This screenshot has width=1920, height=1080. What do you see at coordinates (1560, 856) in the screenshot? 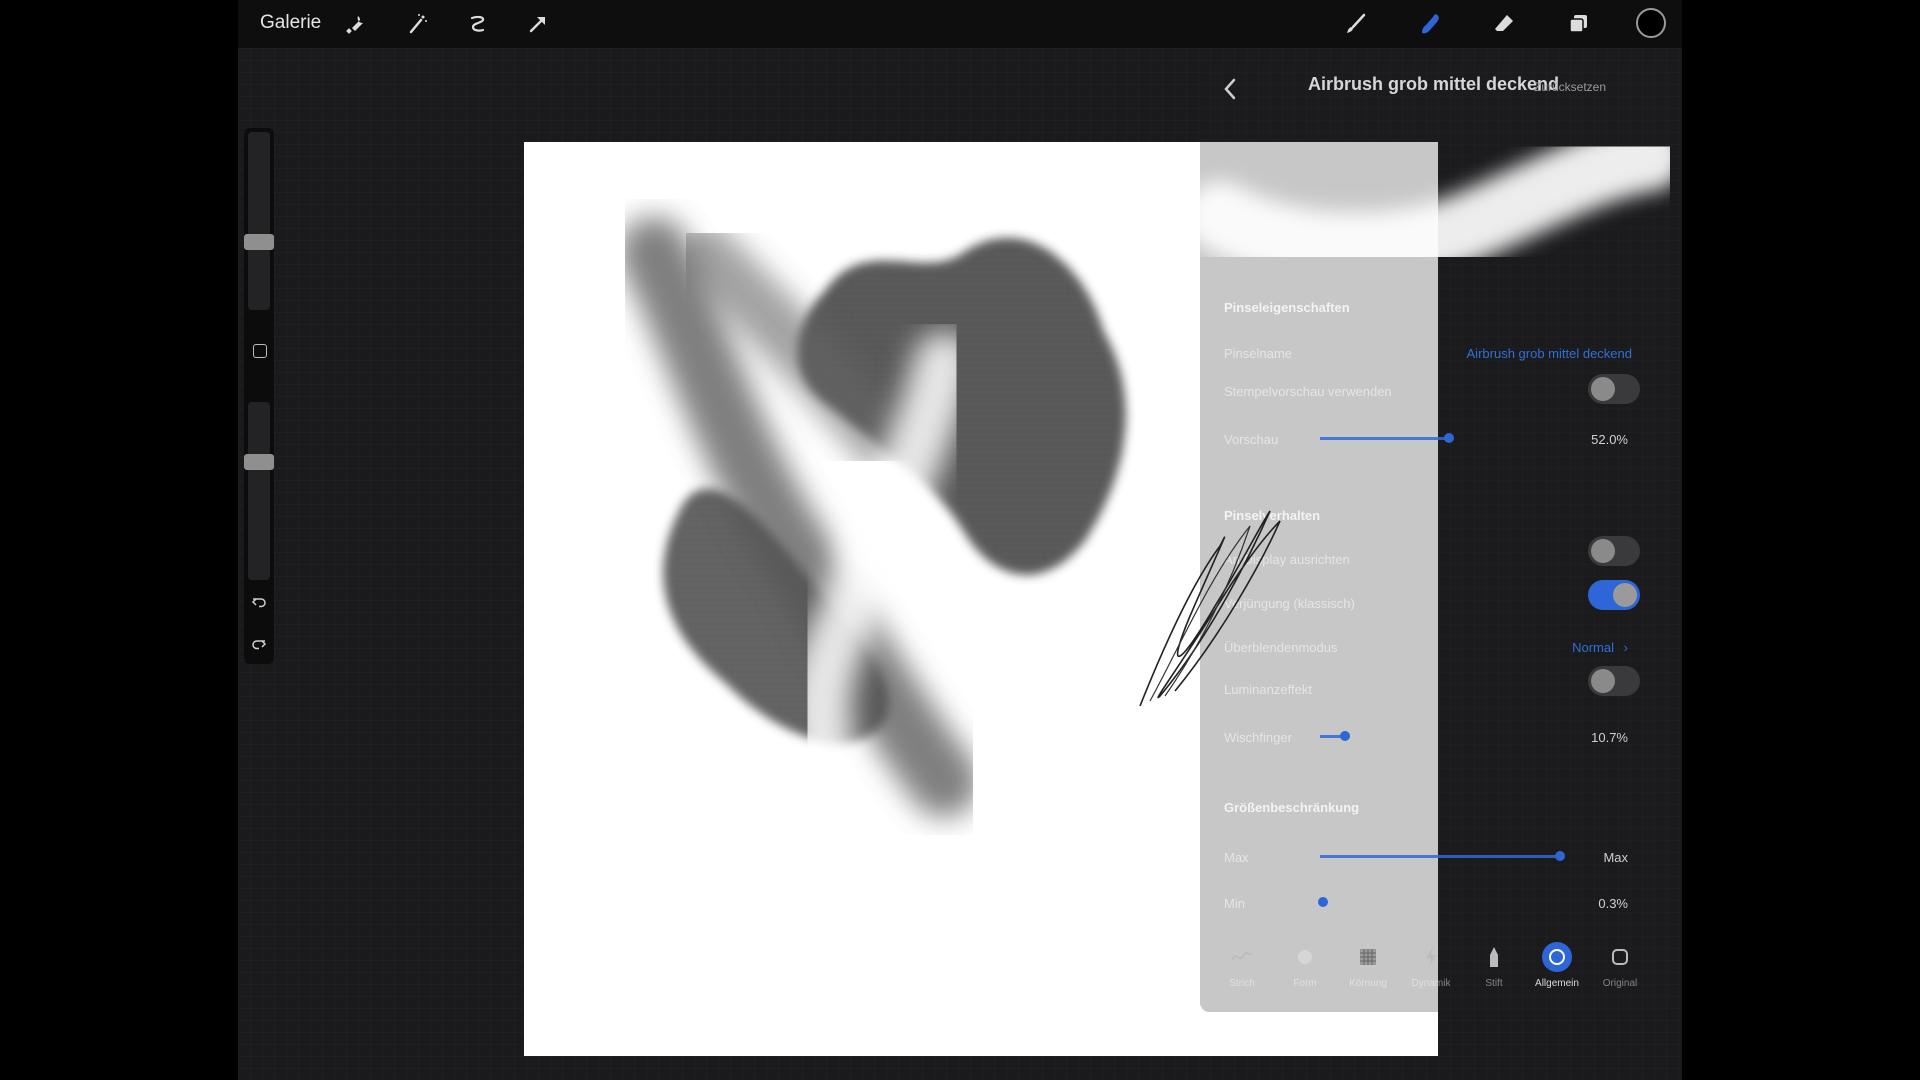
I see `max-slider-knob` at bounding box center [1560, 856].